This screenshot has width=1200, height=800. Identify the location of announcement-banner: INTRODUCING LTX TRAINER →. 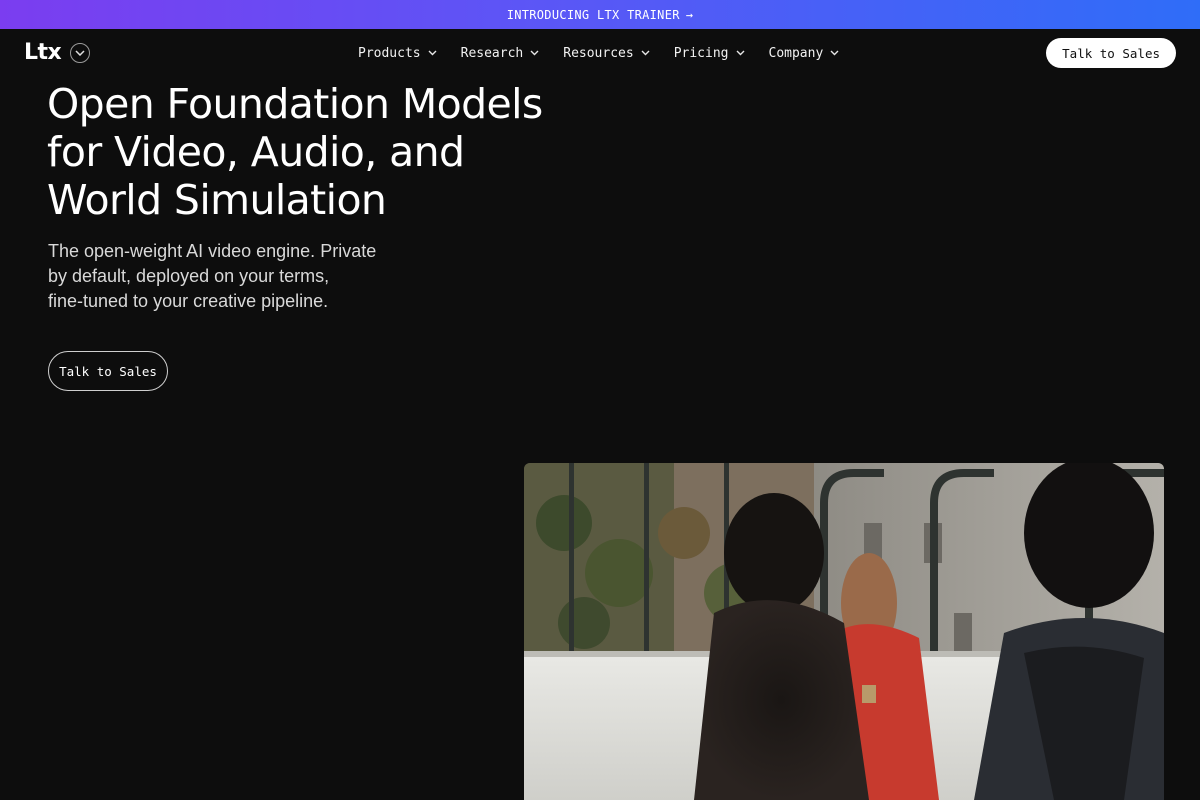
(600, 14).